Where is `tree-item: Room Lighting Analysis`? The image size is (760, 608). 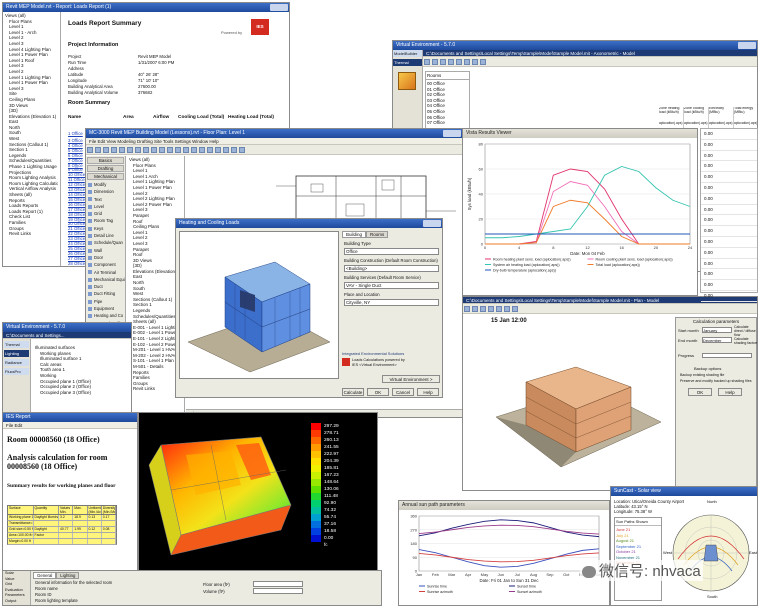 tree-item: Room Lighting Analysis is located at coordinates (31, 178).